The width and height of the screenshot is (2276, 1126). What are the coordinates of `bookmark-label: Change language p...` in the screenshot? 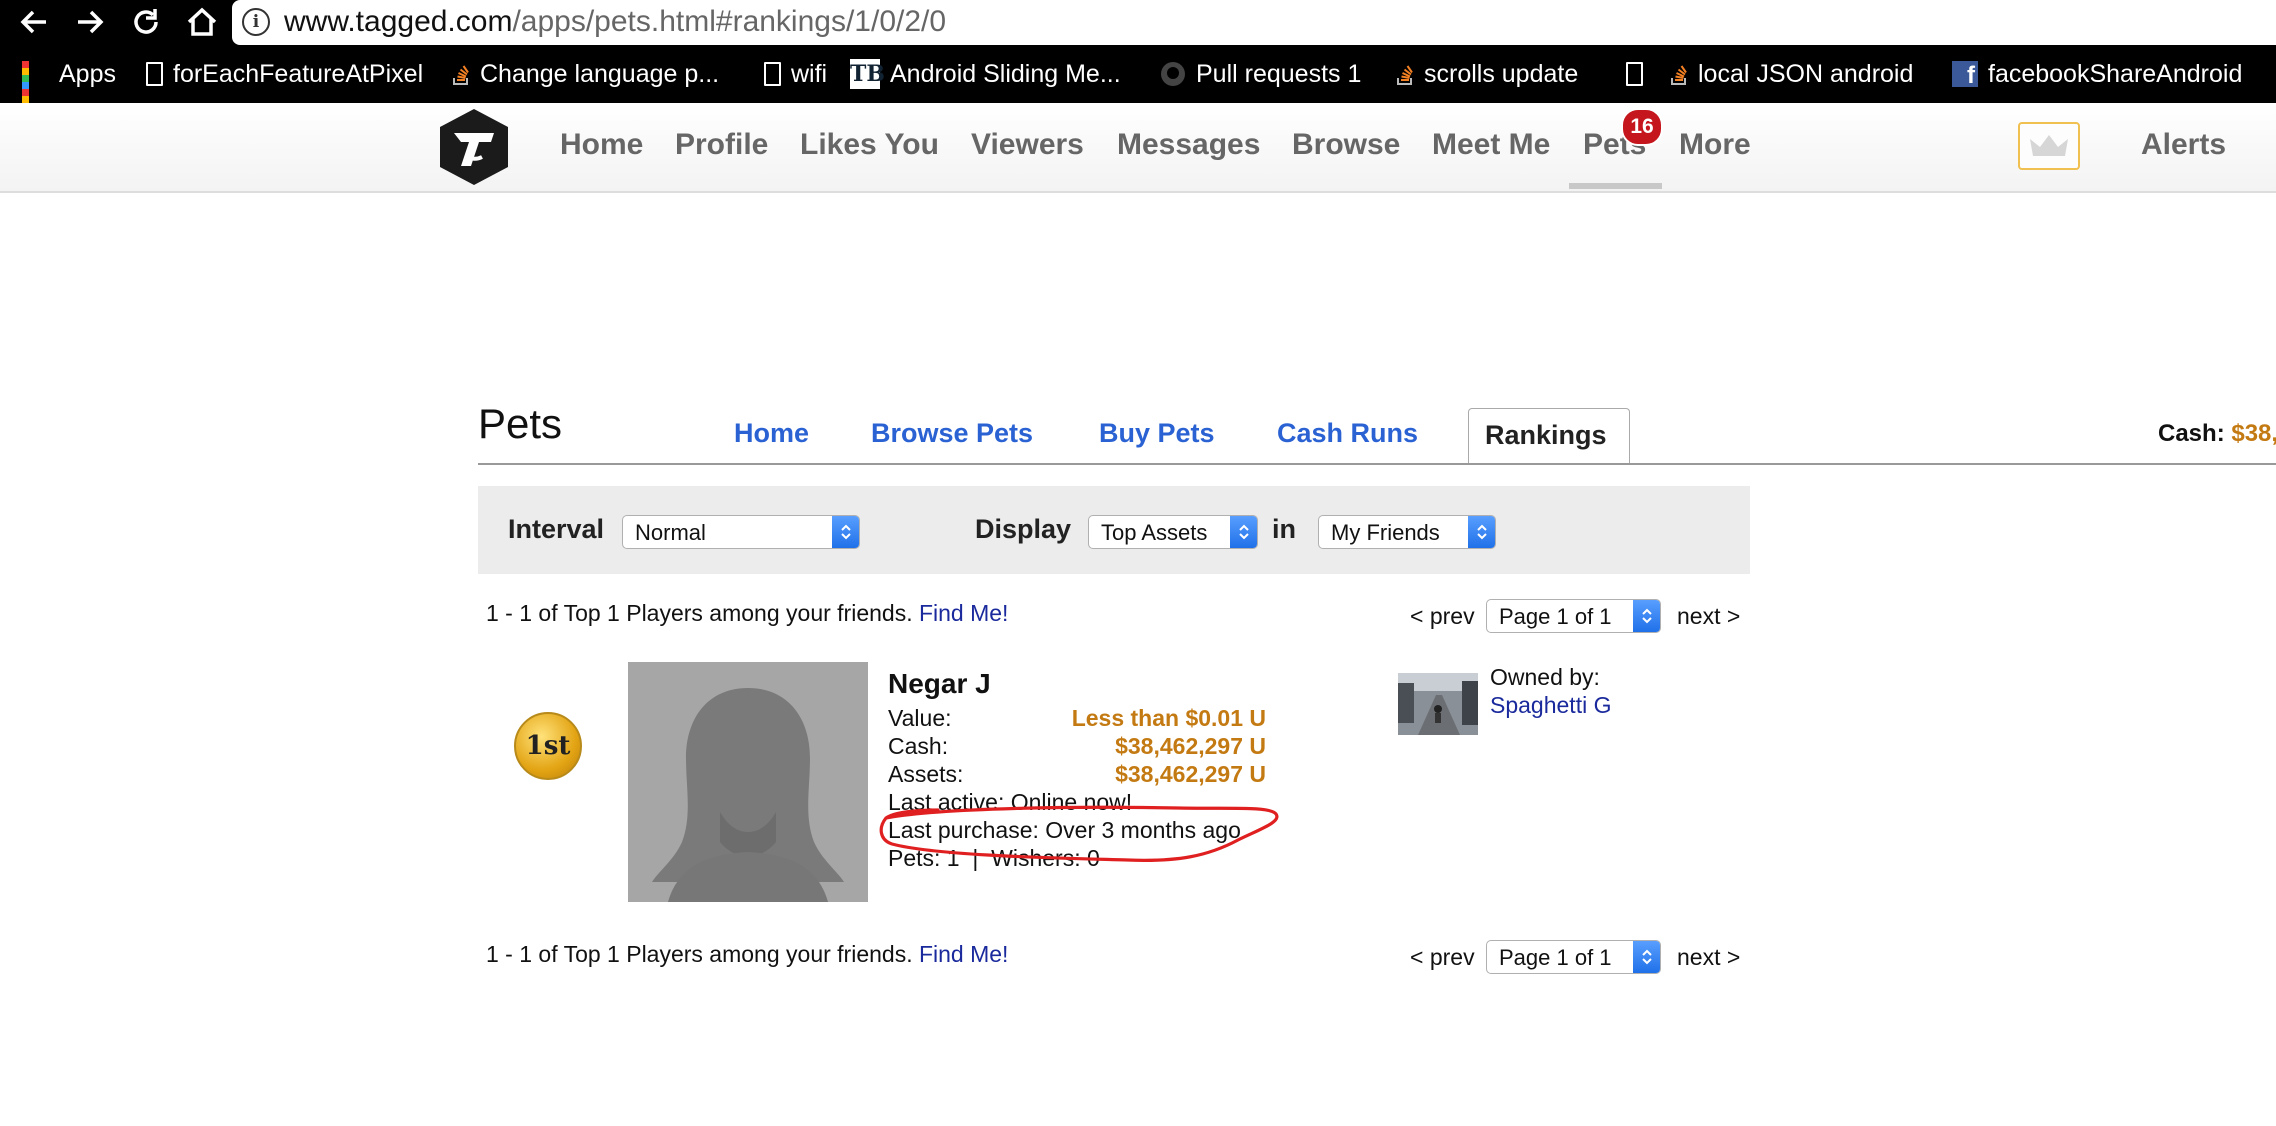 It's located at (600, 73).